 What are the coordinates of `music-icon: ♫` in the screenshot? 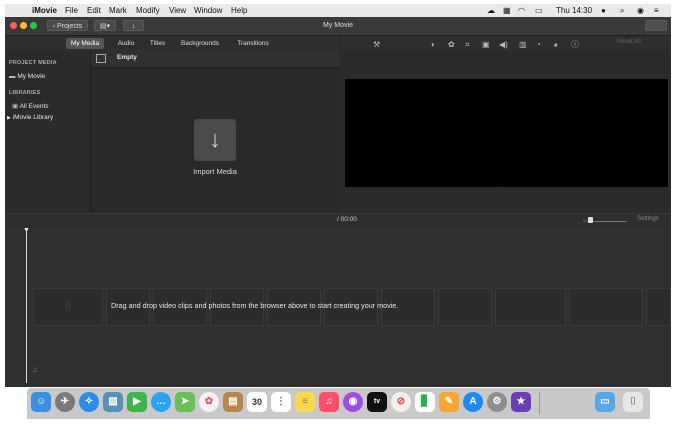 It's located at (329, 402).